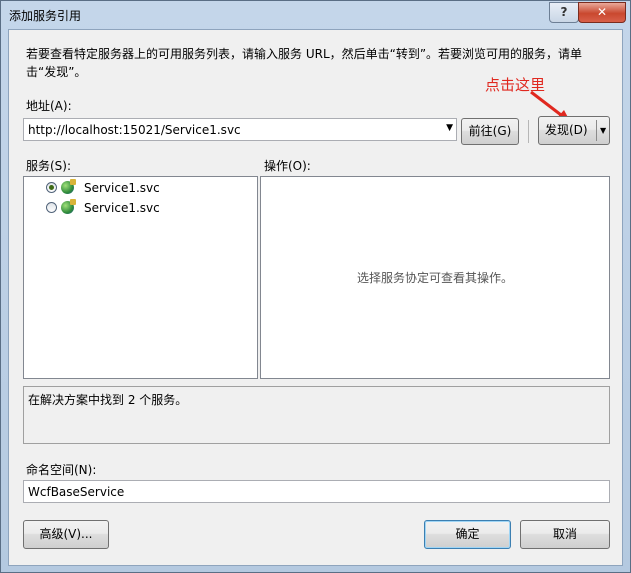  I want to click on title-bar: 添加服务引用 ? ✕, so click(315, 15).